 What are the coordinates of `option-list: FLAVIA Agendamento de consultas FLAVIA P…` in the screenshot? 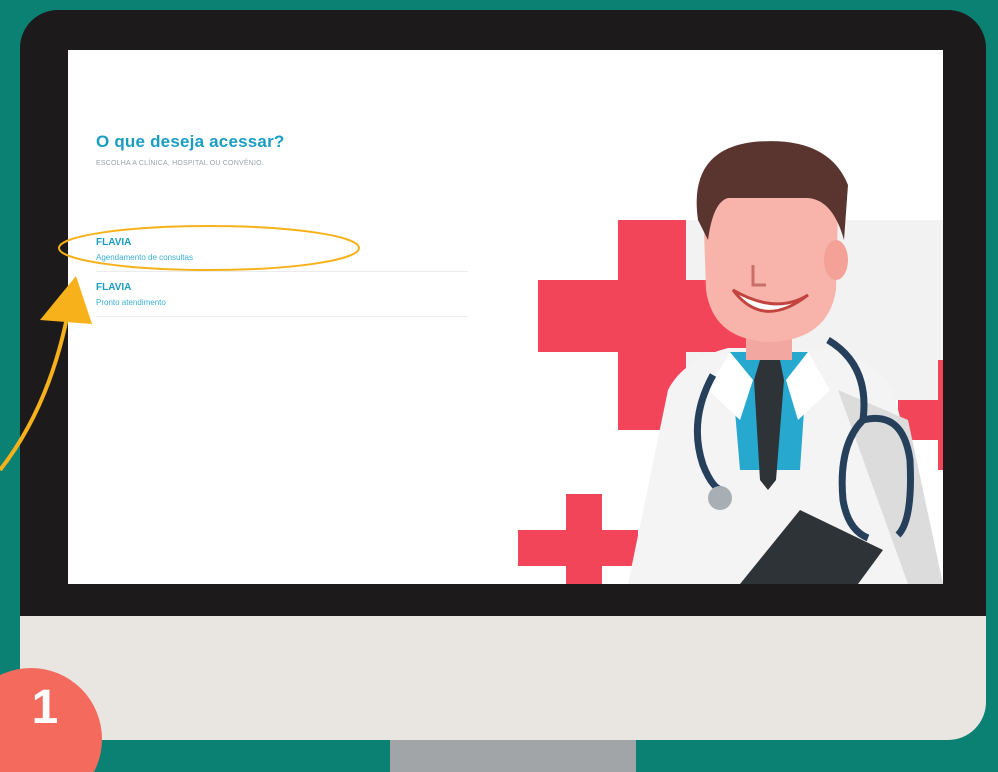 It's located at (282, 281).